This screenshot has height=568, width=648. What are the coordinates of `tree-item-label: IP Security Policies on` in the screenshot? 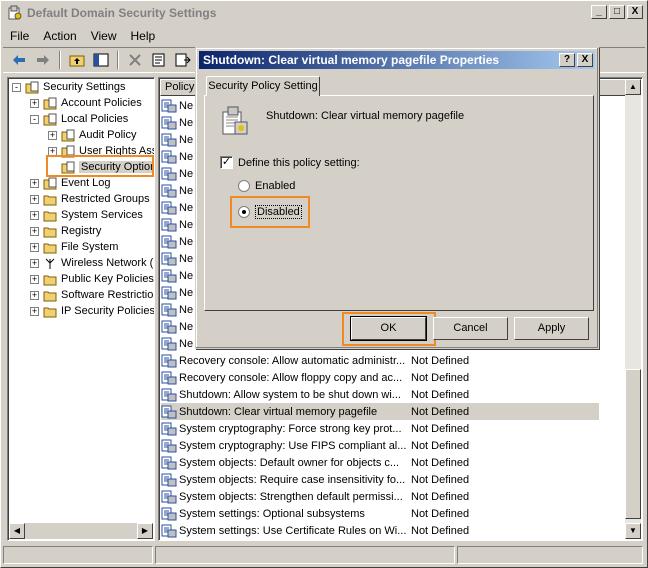 It's located at (108, 311).